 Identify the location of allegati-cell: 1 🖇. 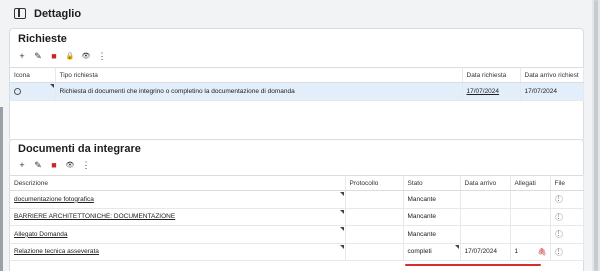
(530, 252).